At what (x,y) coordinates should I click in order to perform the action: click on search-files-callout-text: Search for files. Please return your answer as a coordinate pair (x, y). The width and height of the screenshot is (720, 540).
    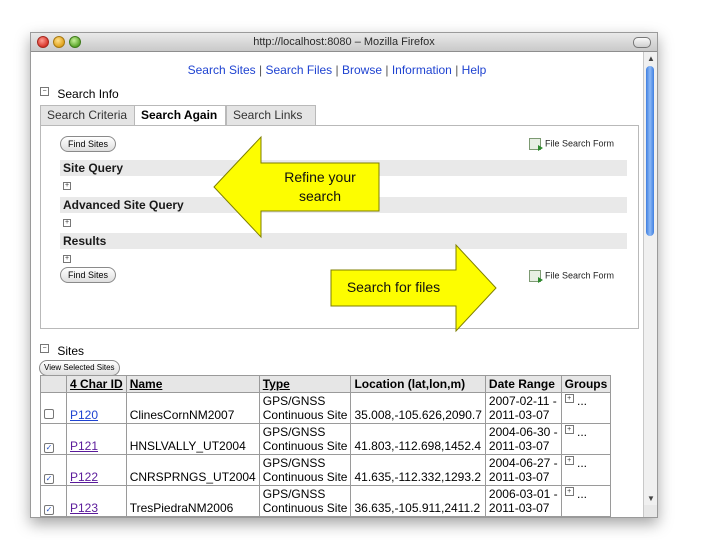
    Looking at the image, I should click on (393, 287).